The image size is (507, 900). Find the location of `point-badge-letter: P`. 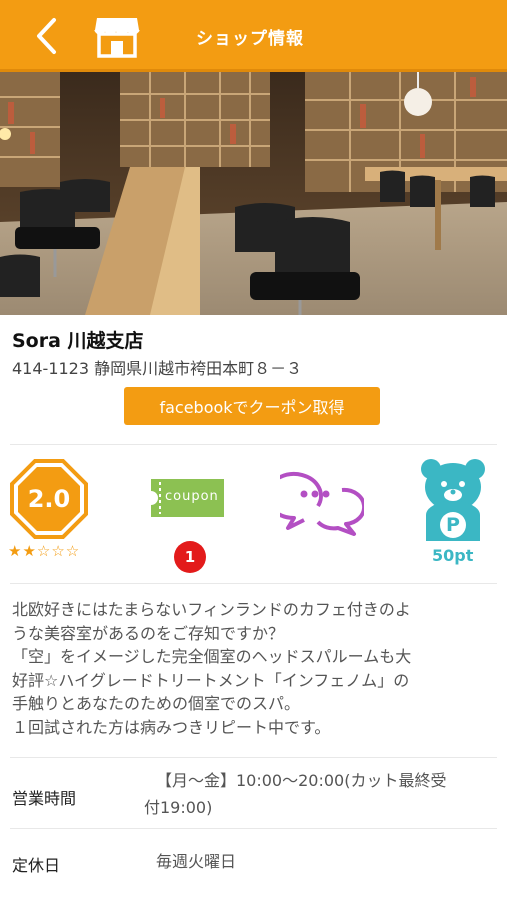

point-badge-letter: P is located at coordinates (453, 525).